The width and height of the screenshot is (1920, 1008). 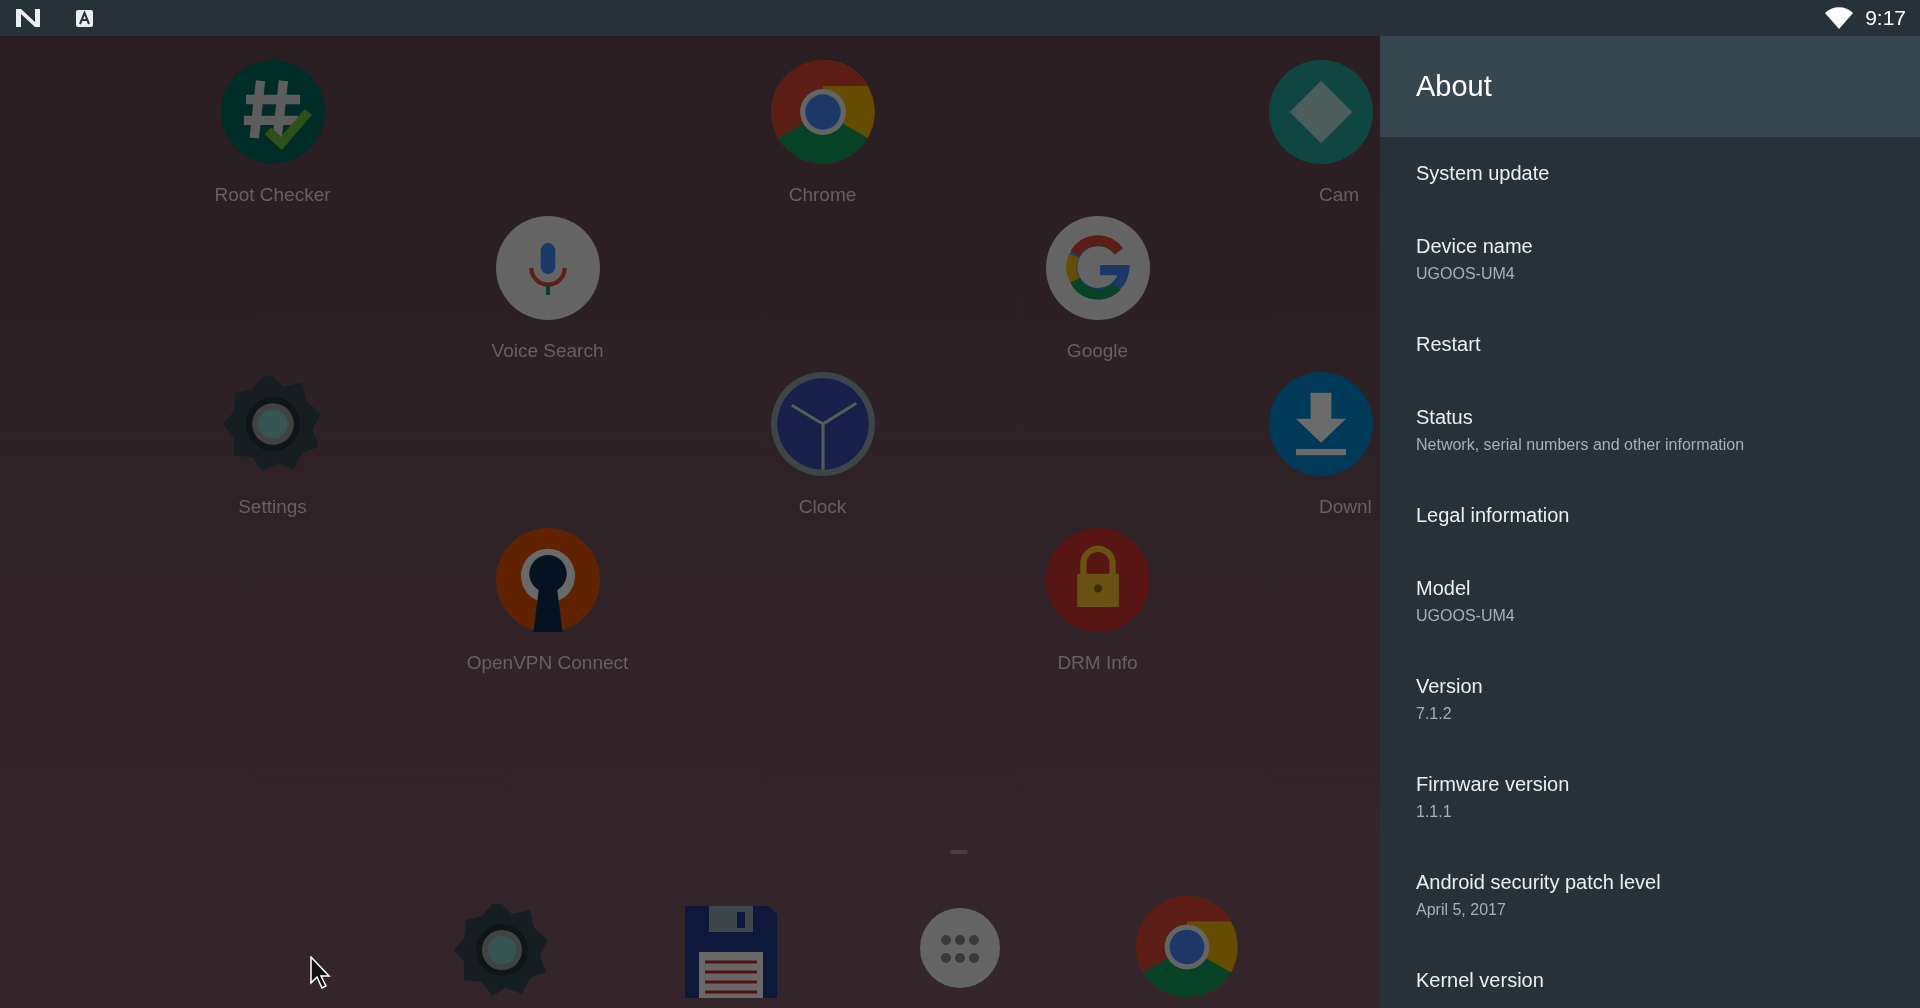 I want to click on notification-n-icon, so click(x=28, y=18).